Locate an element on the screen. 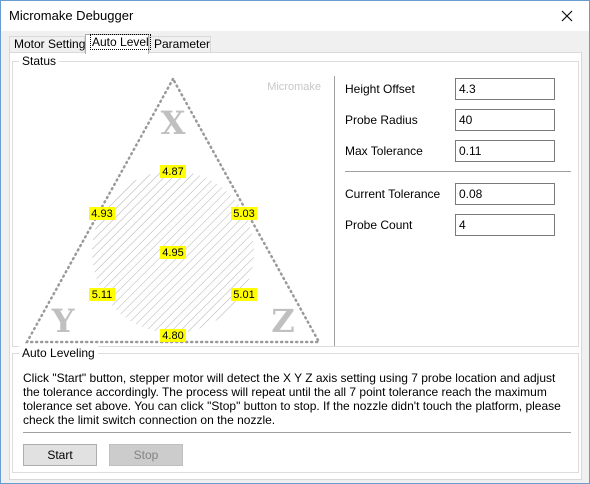  tab-auto-level: Auto Level is located at coordinates (118, 44).